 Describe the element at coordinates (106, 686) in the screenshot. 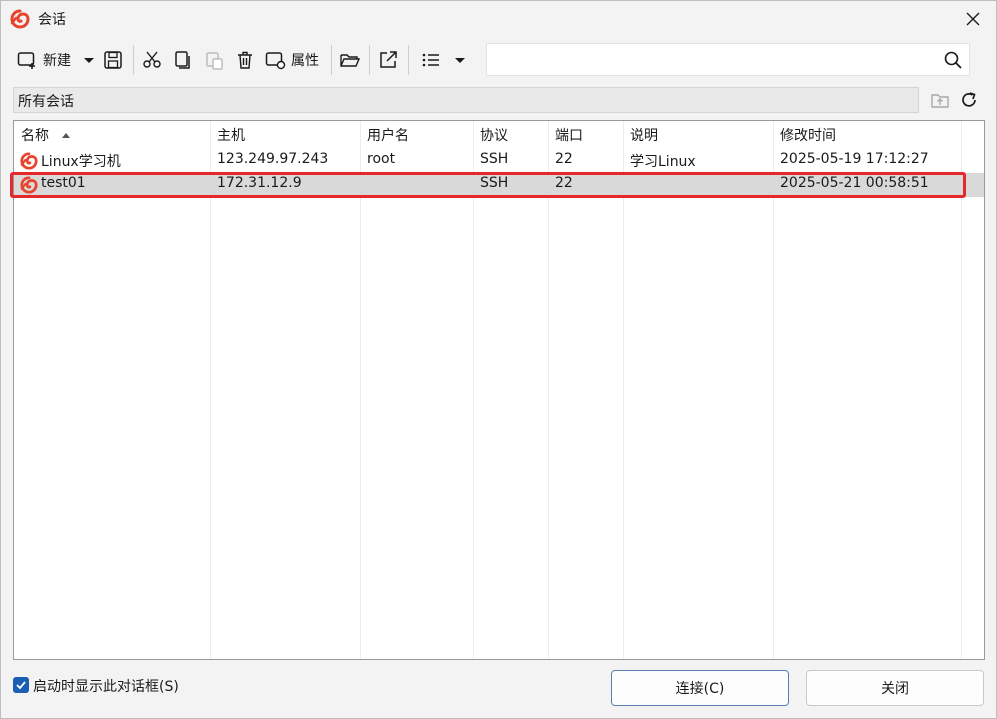

I see `startup-checkbox-label: 启动时显示此对话框(S)` at that location.